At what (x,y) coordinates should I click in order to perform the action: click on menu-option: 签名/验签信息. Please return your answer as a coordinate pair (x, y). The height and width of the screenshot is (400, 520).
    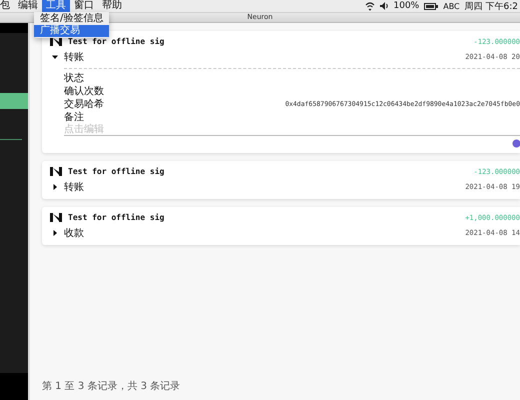
    Looking at the image, I should click on (72, 19).